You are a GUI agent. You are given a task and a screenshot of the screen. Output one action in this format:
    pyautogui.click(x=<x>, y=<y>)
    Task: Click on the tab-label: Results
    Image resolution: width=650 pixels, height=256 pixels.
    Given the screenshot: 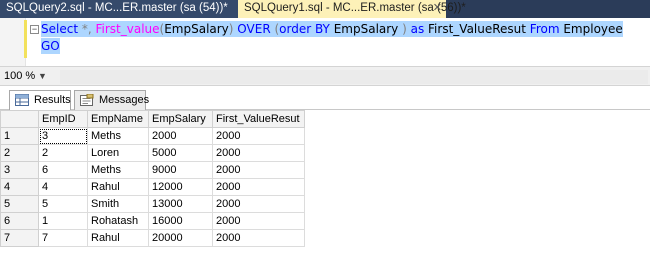 What is the action you would take?
    pyautogui.click(x=52, y=100)
    